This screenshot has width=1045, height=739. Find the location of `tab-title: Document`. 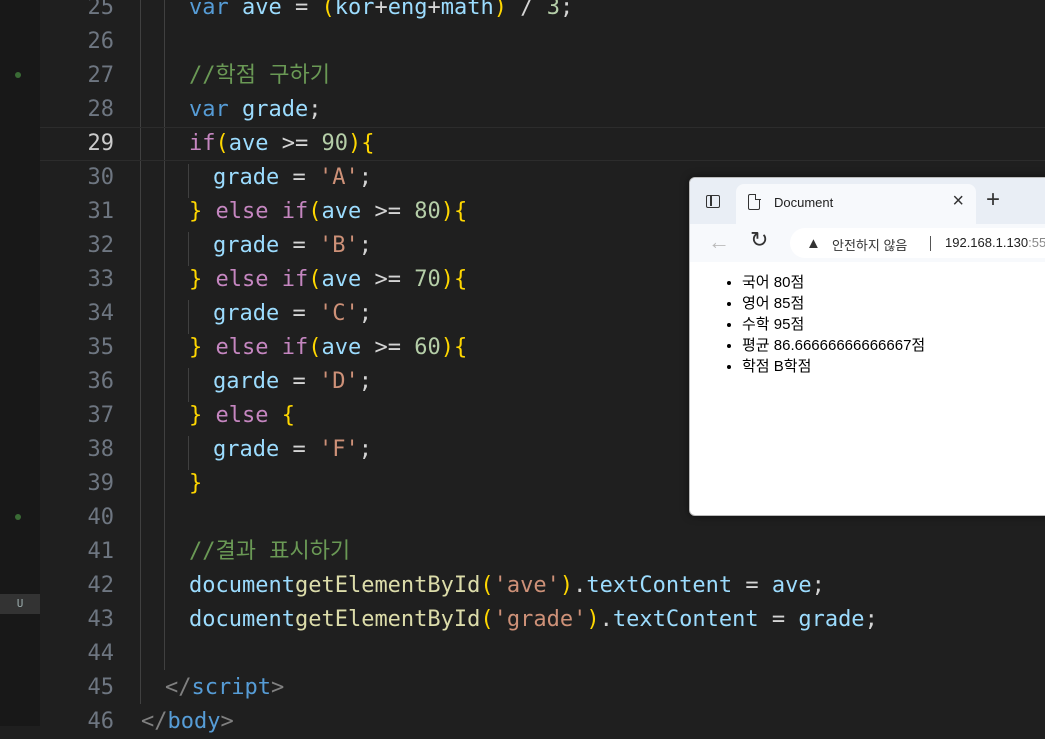

tab-title: Document is located at coordinates (804, 202).